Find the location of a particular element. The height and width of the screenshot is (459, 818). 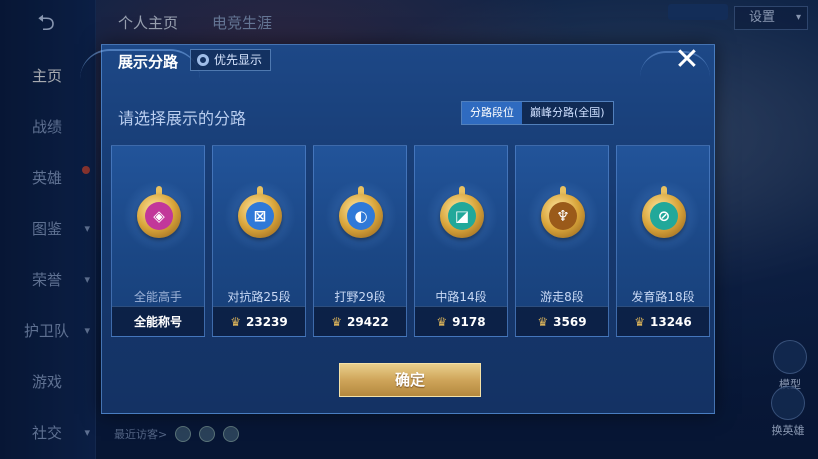

lane-score-value: 全能称号 is located at coordinates (157, 322).